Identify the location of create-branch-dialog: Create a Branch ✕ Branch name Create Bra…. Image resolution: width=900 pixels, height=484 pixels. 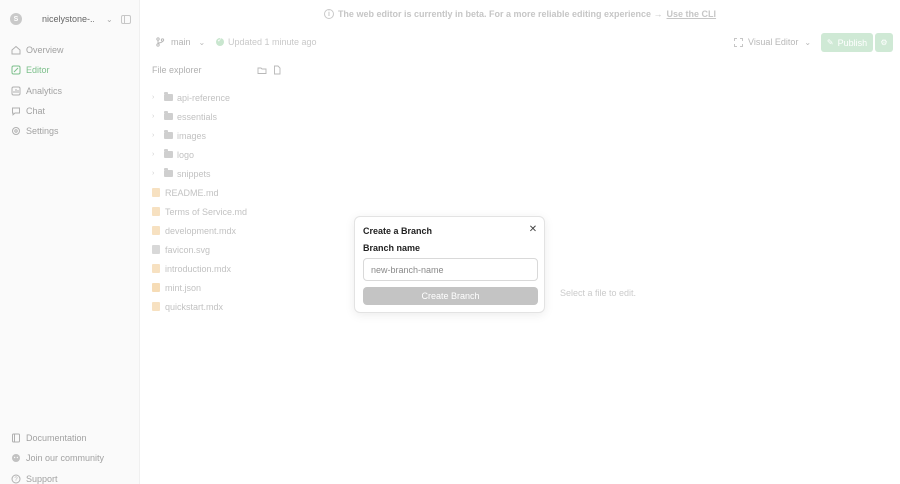
(449, 264).